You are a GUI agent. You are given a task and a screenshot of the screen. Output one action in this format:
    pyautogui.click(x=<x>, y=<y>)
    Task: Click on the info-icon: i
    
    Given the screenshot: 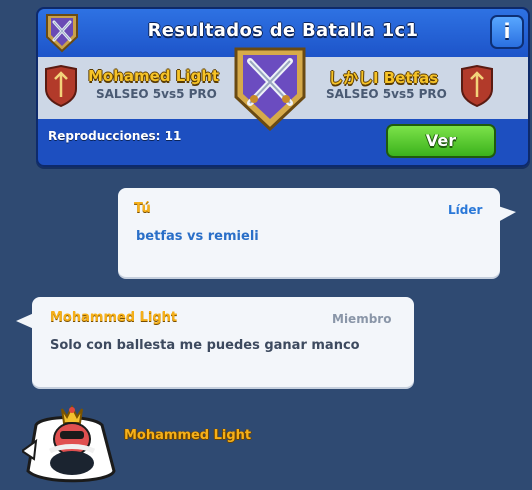 What is the action you would take?
    pyautogui.click(x=507, y=31)
    